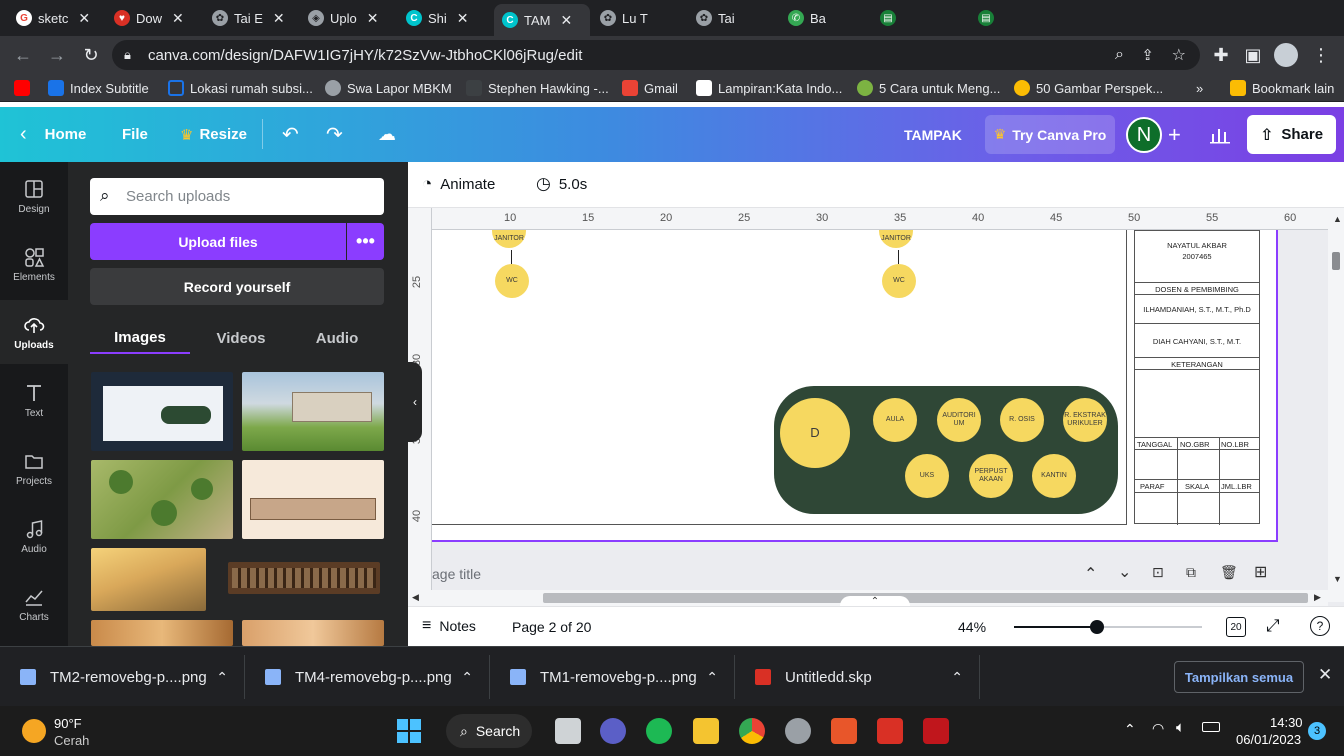 Image resolution: width=1344 pixels, height=756 pixels. What do you see at coordinates (34, 604) in the screenshot?
I see `rail-charts: Charts` at bounding box center [34, 604].